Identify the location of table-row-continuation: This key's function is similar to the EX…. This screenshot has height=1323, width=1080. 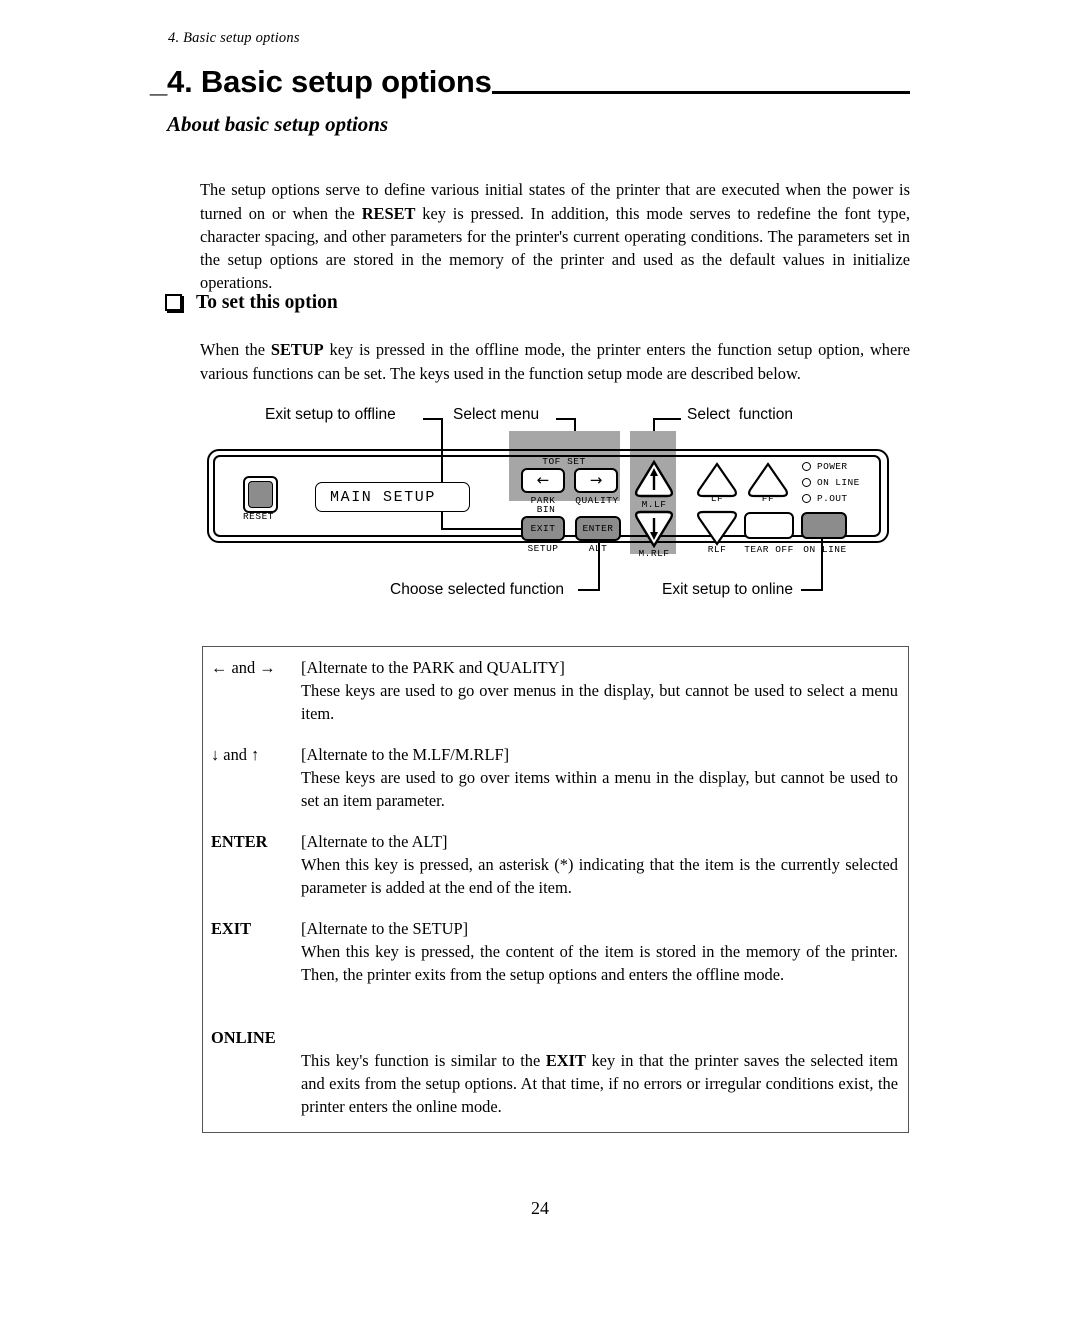
(555, 1084).